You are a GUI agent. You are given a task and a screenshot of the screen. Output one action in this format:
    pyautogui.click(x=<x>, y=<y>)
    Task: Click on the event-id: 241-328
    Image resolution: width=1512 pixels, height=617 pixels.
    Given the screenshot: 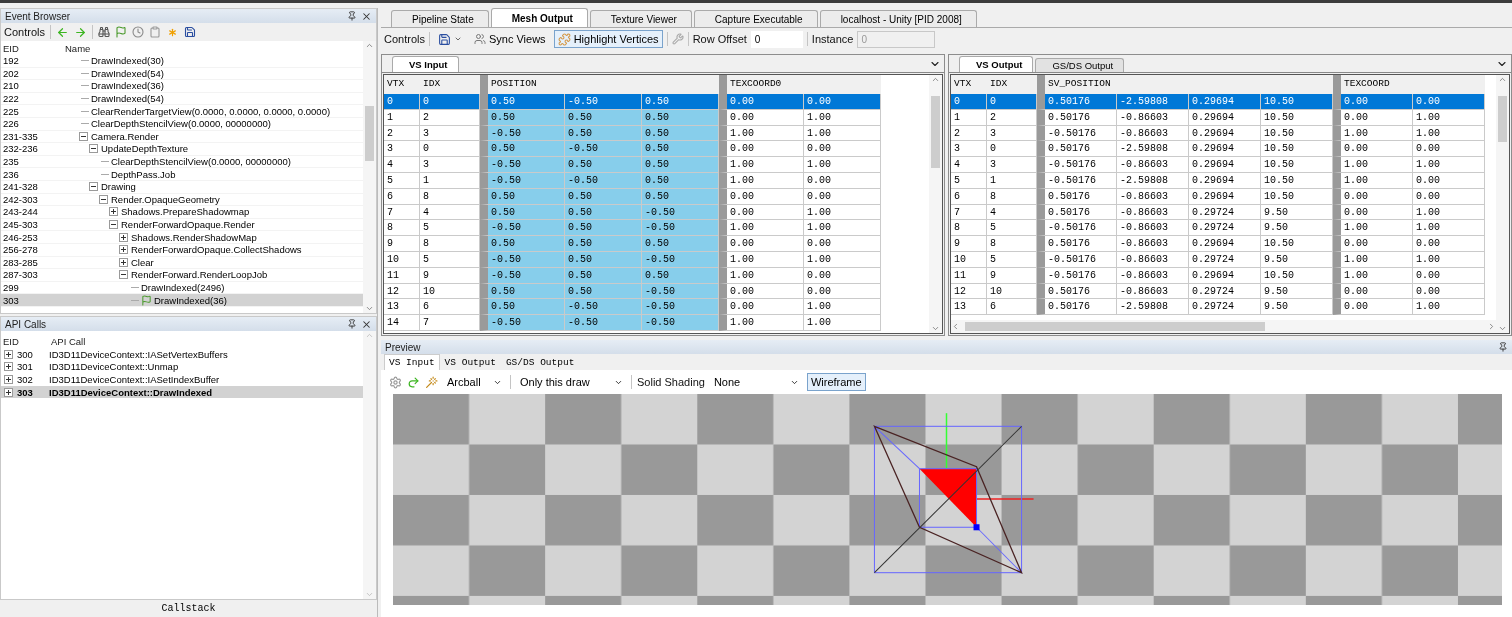 What is the action you would take?
    pyautogui.click(x=20, y=187)
    